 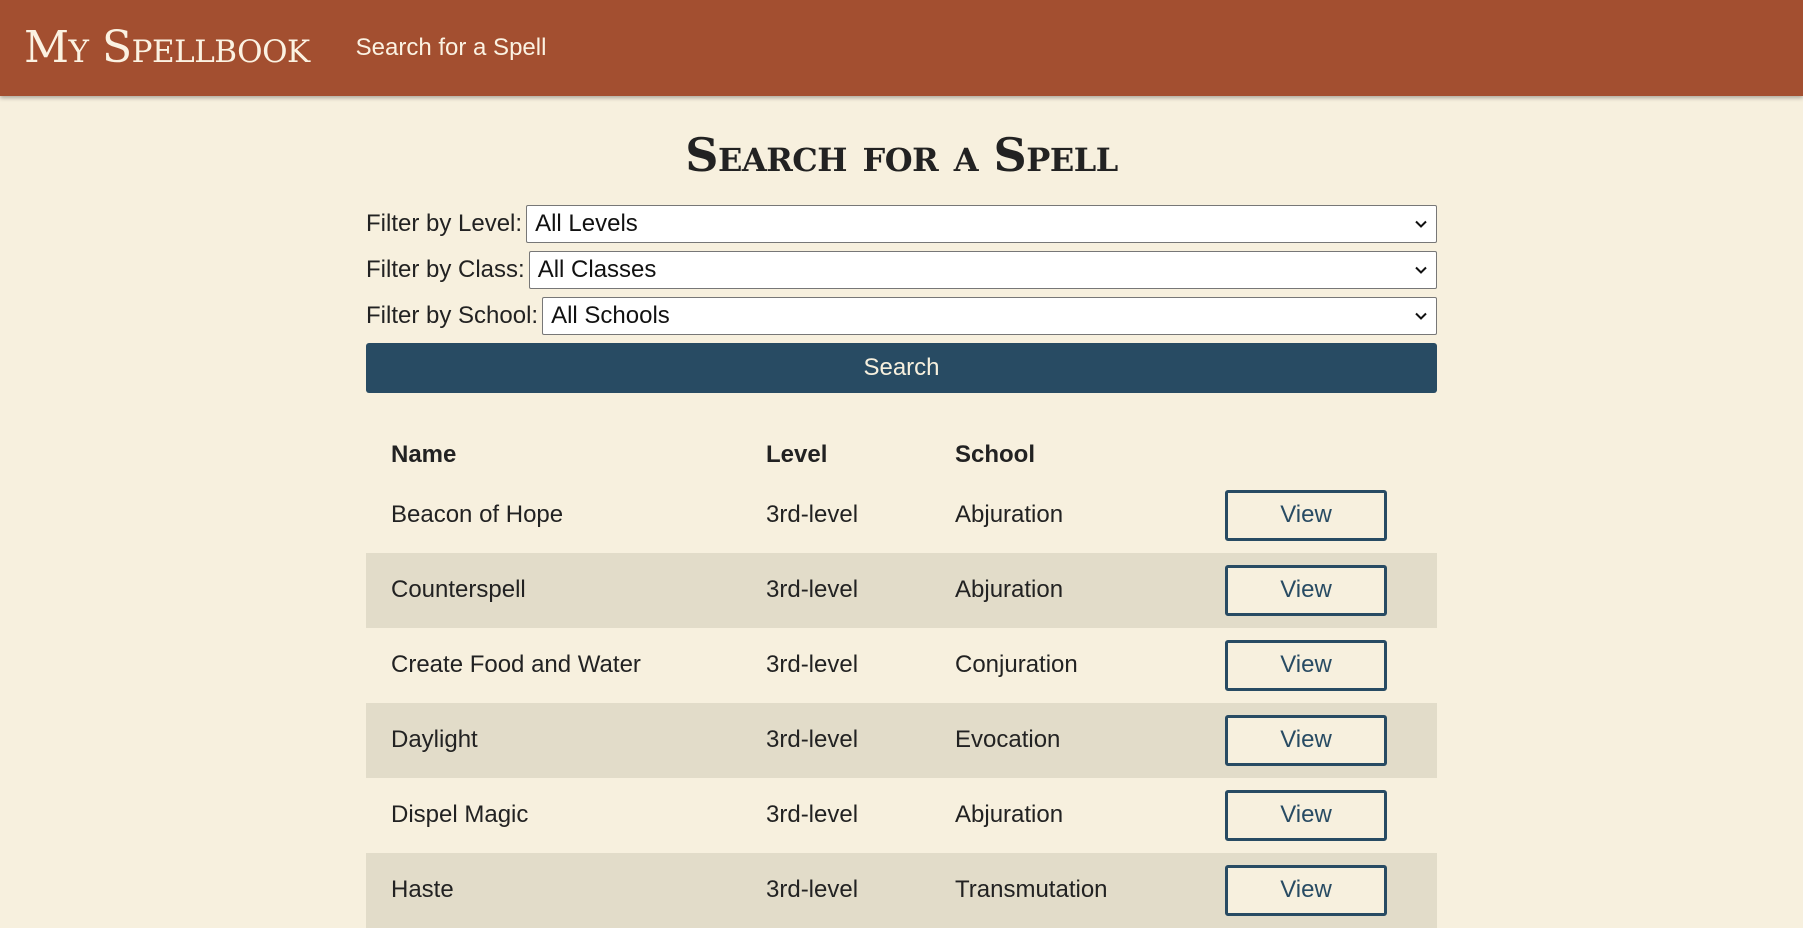 I want to click on filter-school-label: Filter by School:, so click(x=452, y=315).